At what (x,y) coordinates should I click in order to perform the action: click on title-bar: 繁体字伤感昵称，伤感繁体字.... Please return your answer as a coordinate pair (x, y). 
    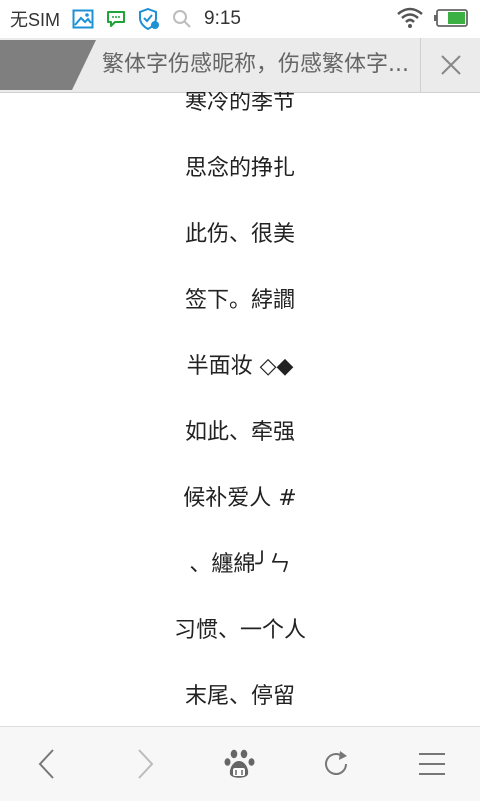
    Looking at the image, I should click on (240, 65).